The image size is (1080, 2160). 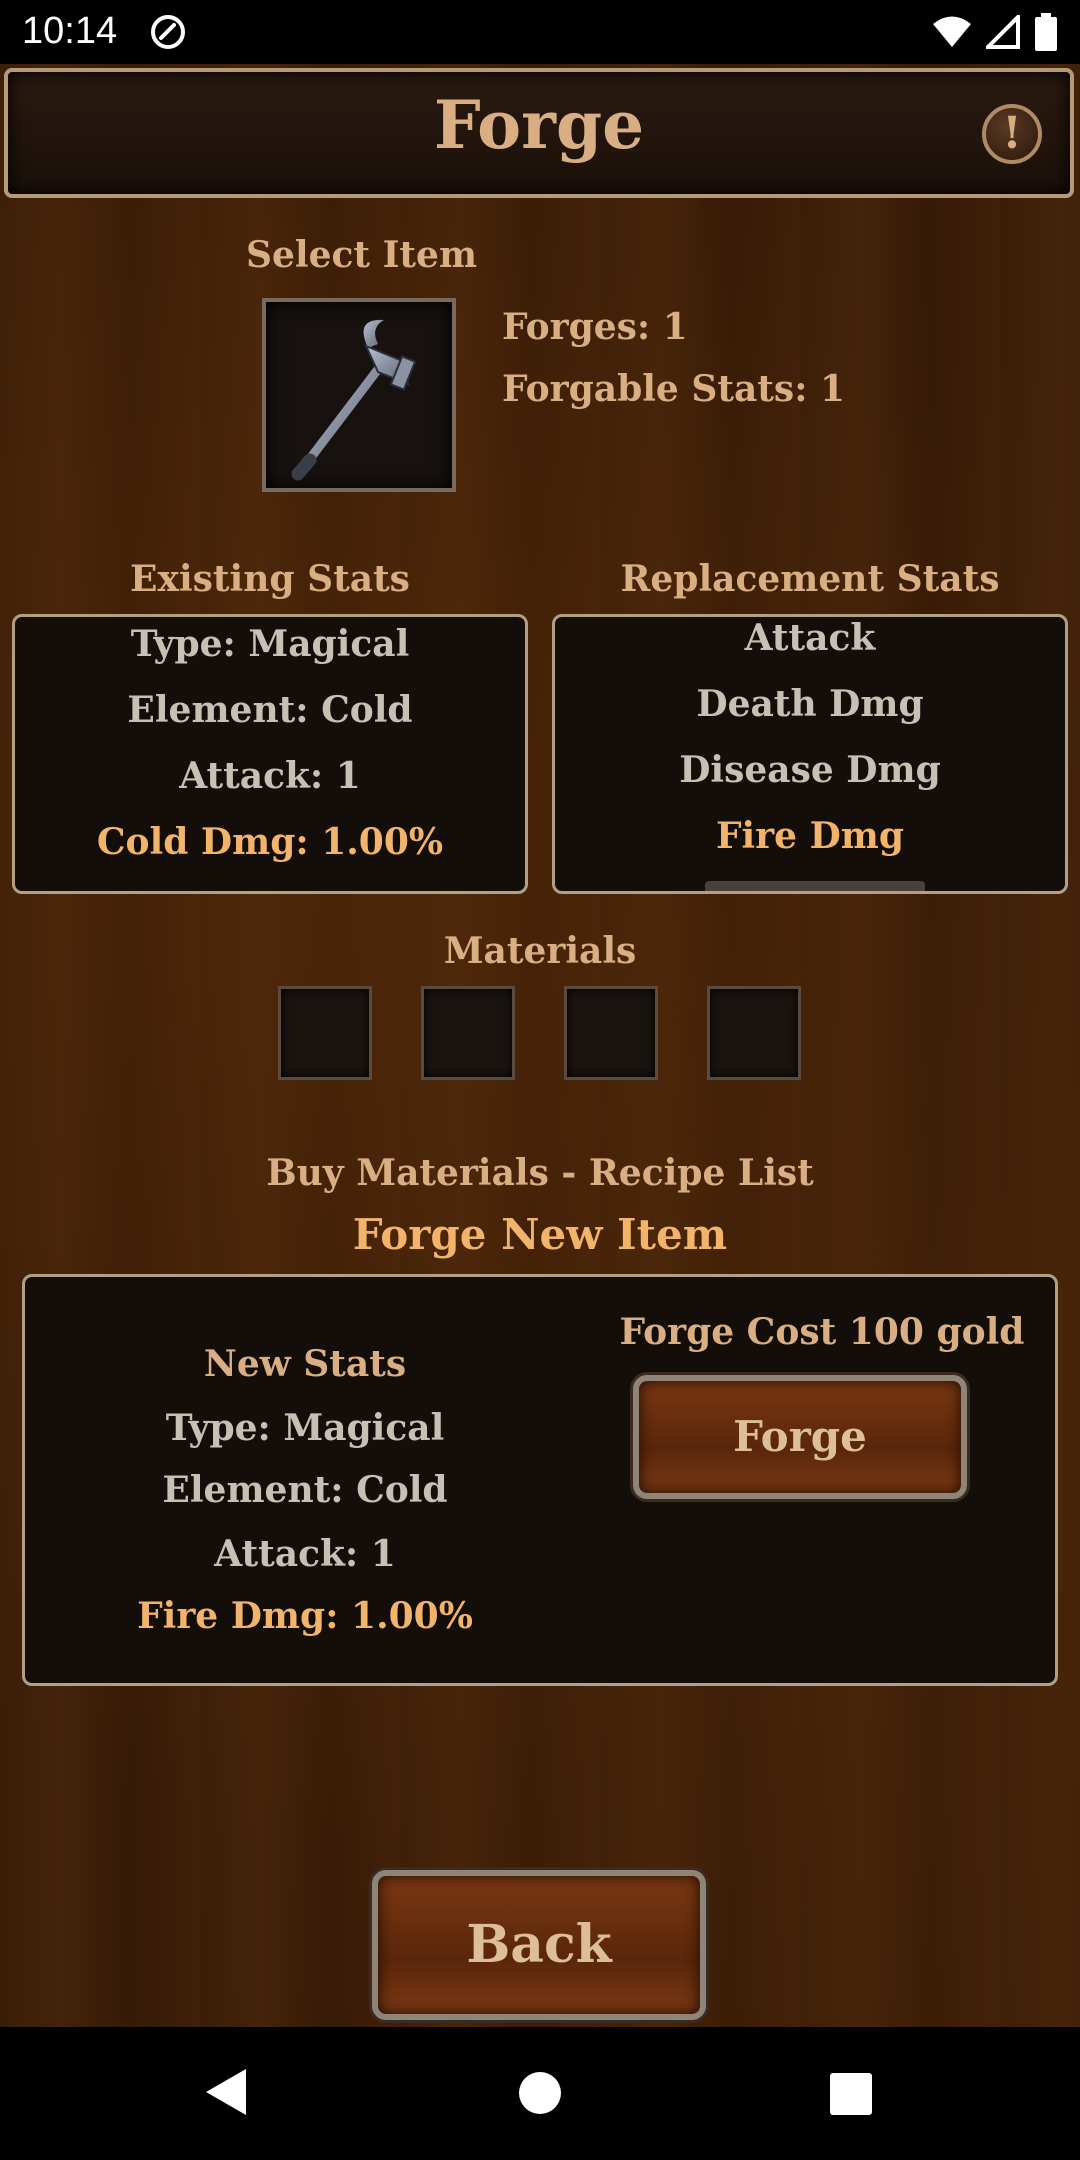 What do you see at coordinates (270, 710) in the screenshot?
I see `existing-stat-element: Element: Cold` at bounding box center [270, 710].